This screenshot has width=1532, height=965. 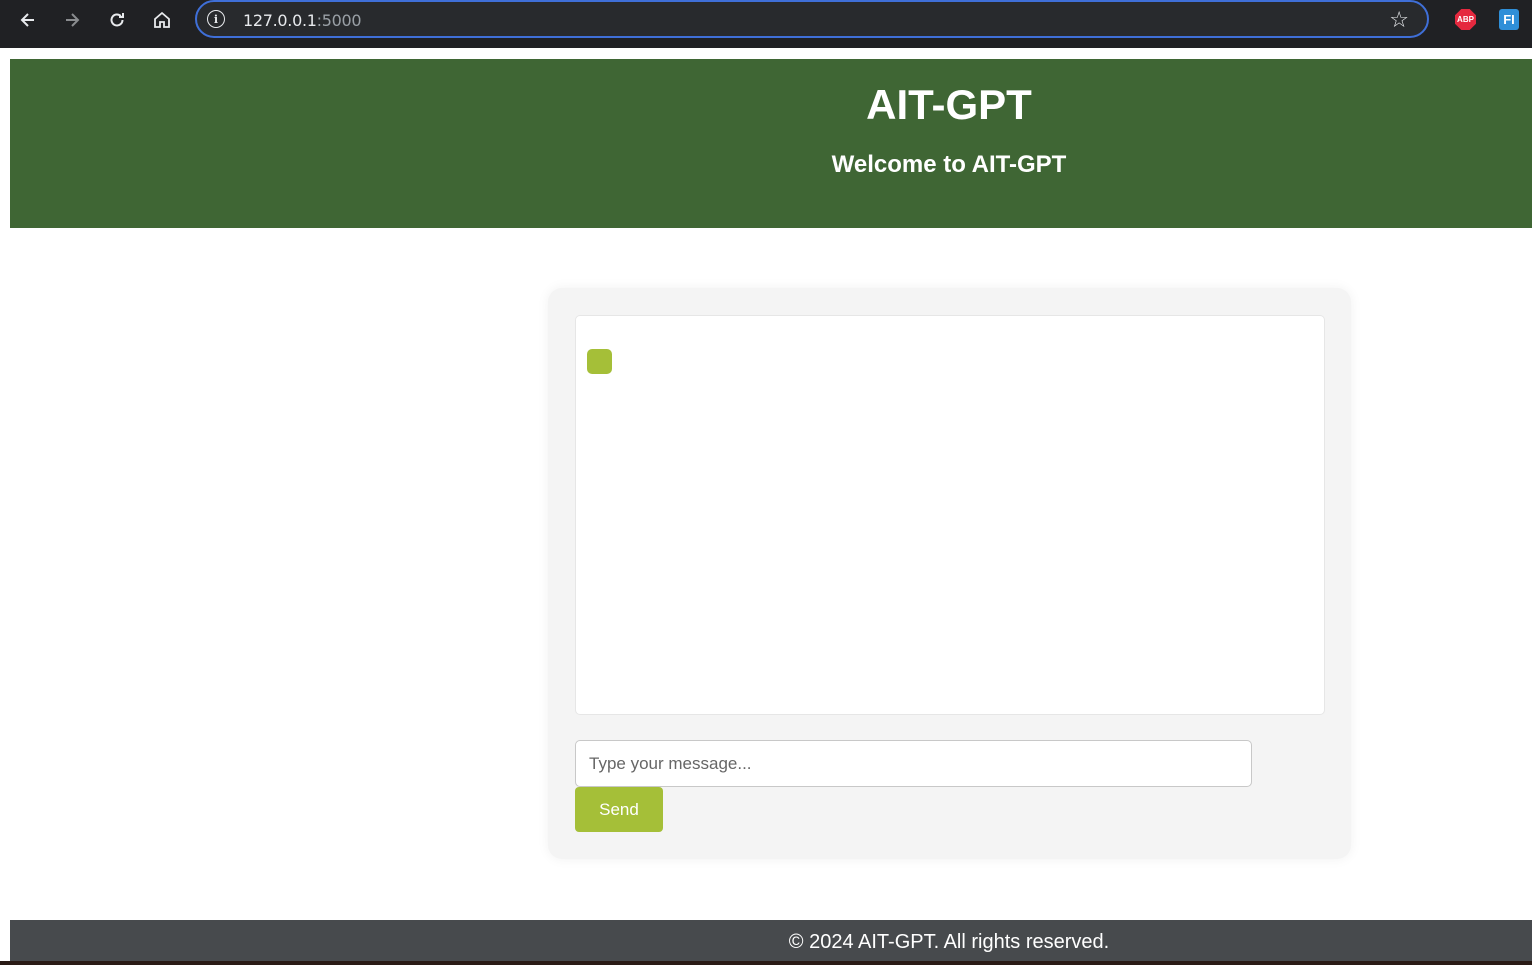 I want to click on taskbar-edge, so click(x=766, y=963).